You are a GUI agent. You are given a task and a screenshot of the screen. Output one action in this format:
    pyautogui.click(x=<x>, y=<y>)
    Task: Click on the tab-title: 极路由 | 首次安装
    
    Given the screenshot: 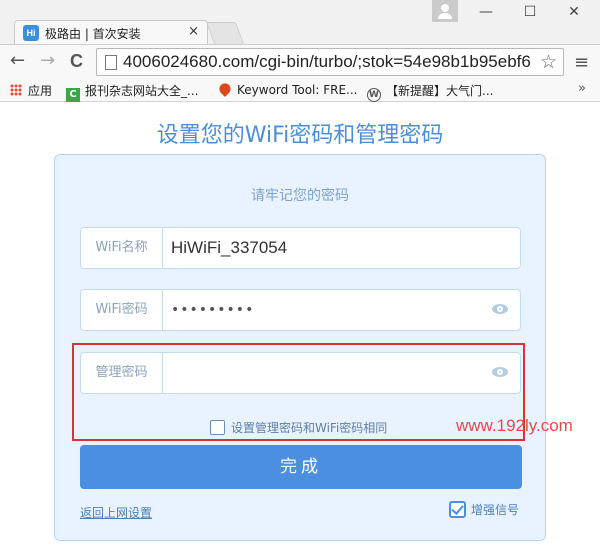 What is the action you would take?
    pyautogui.click(x=93, y=34)
    